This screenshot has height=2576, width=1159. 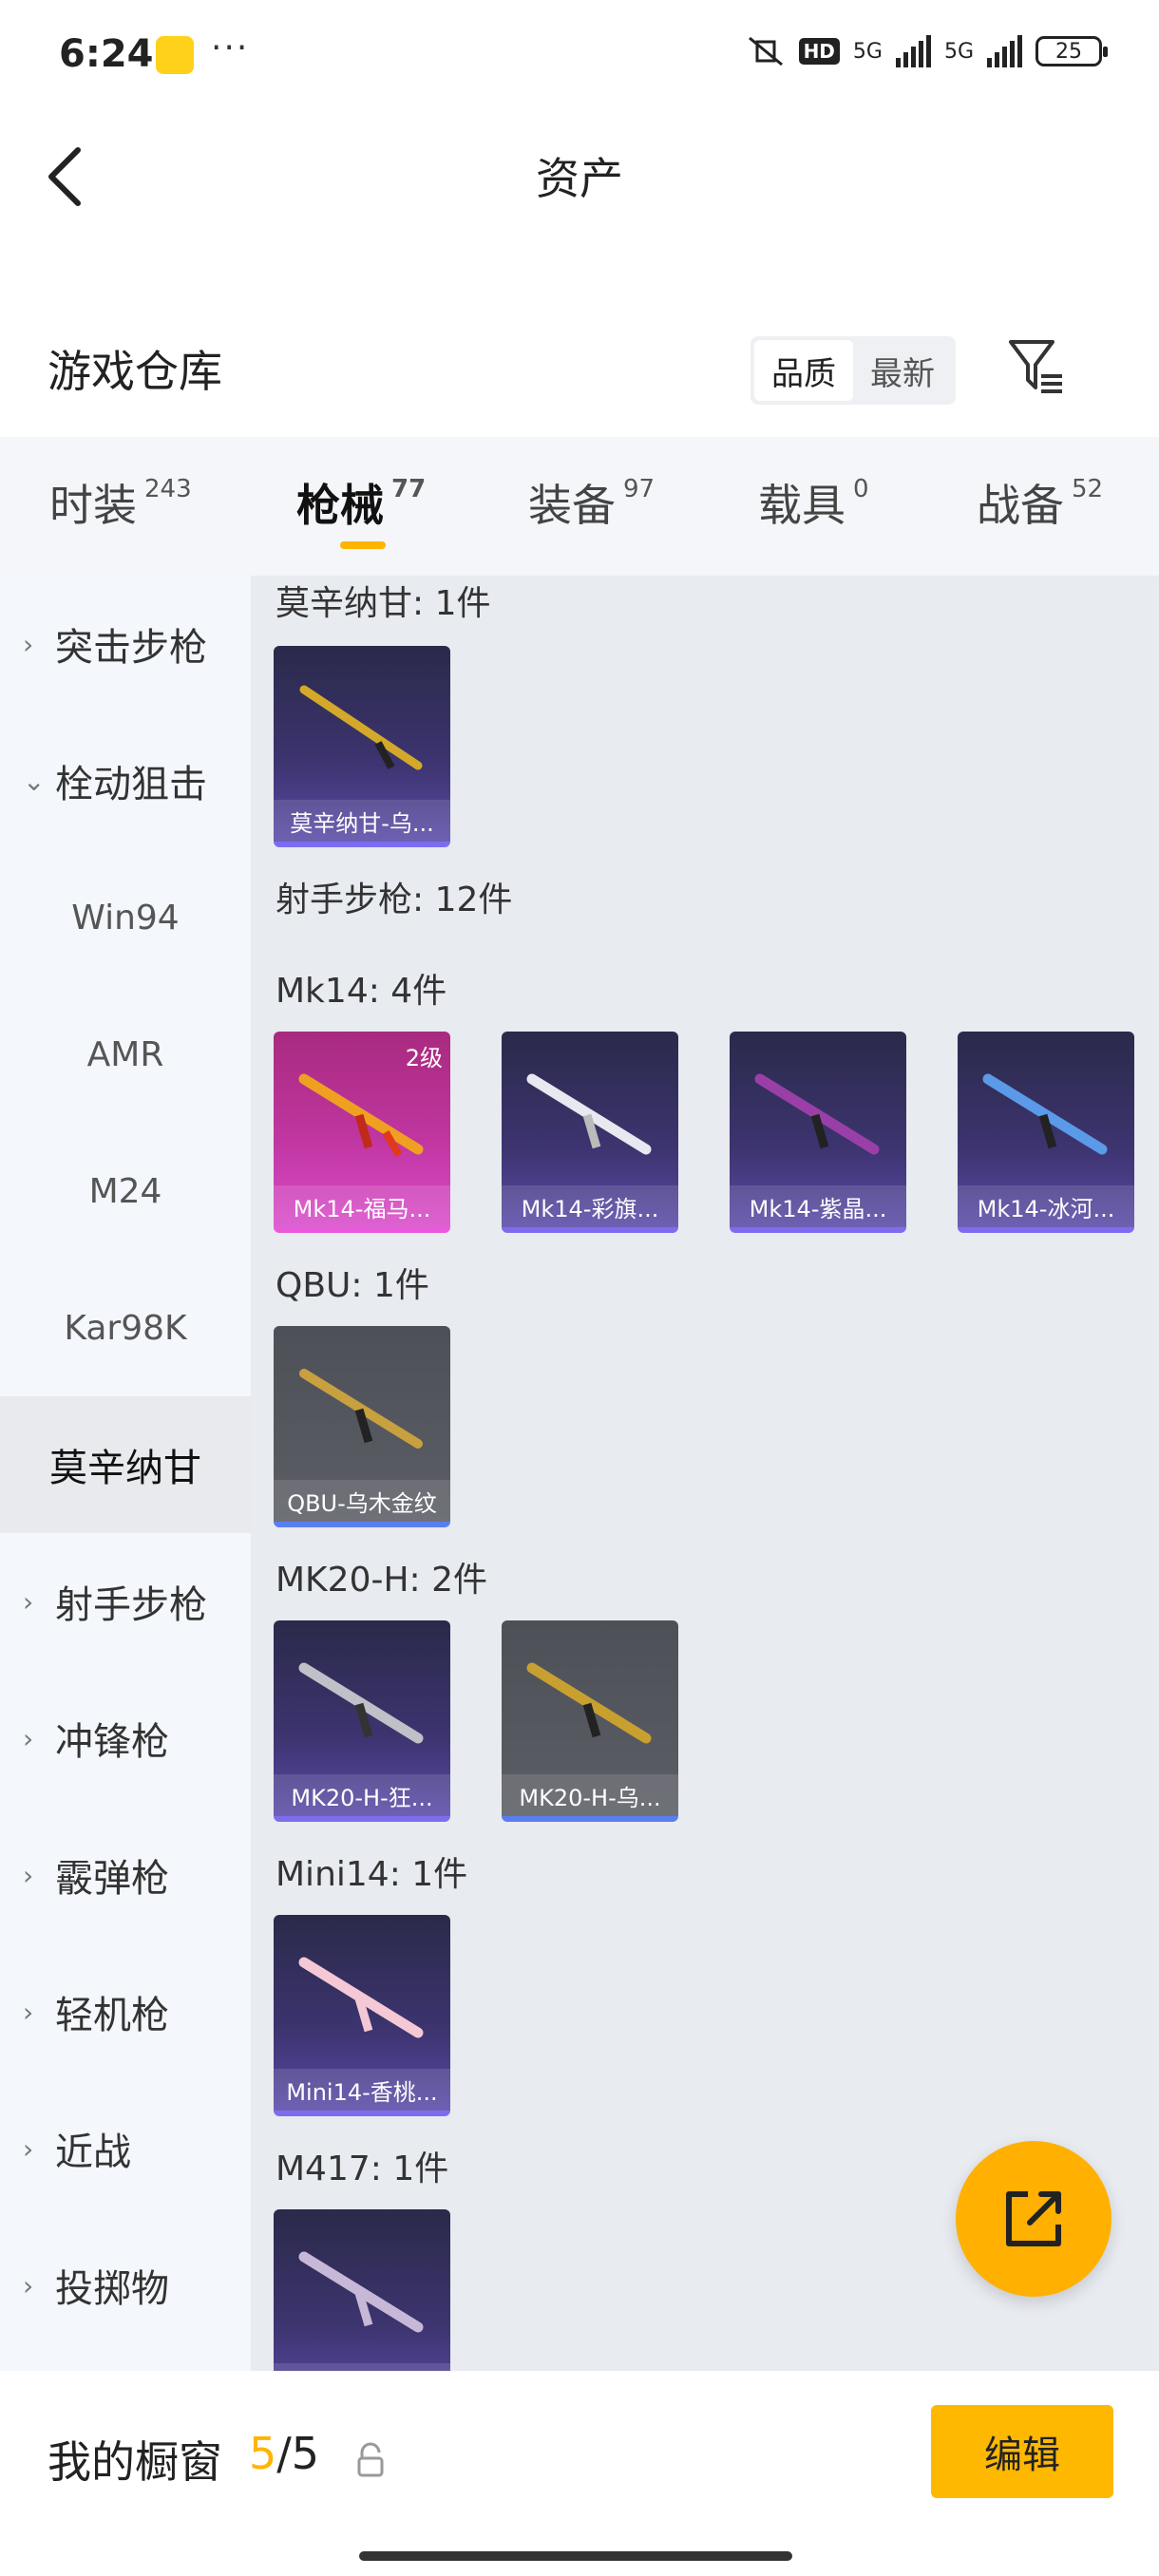 What do you see at coordinates (112, 1879) in the screenshot?
I see `sidebar-item-label: 霰弹枪` at bounding box center [112, 1879].